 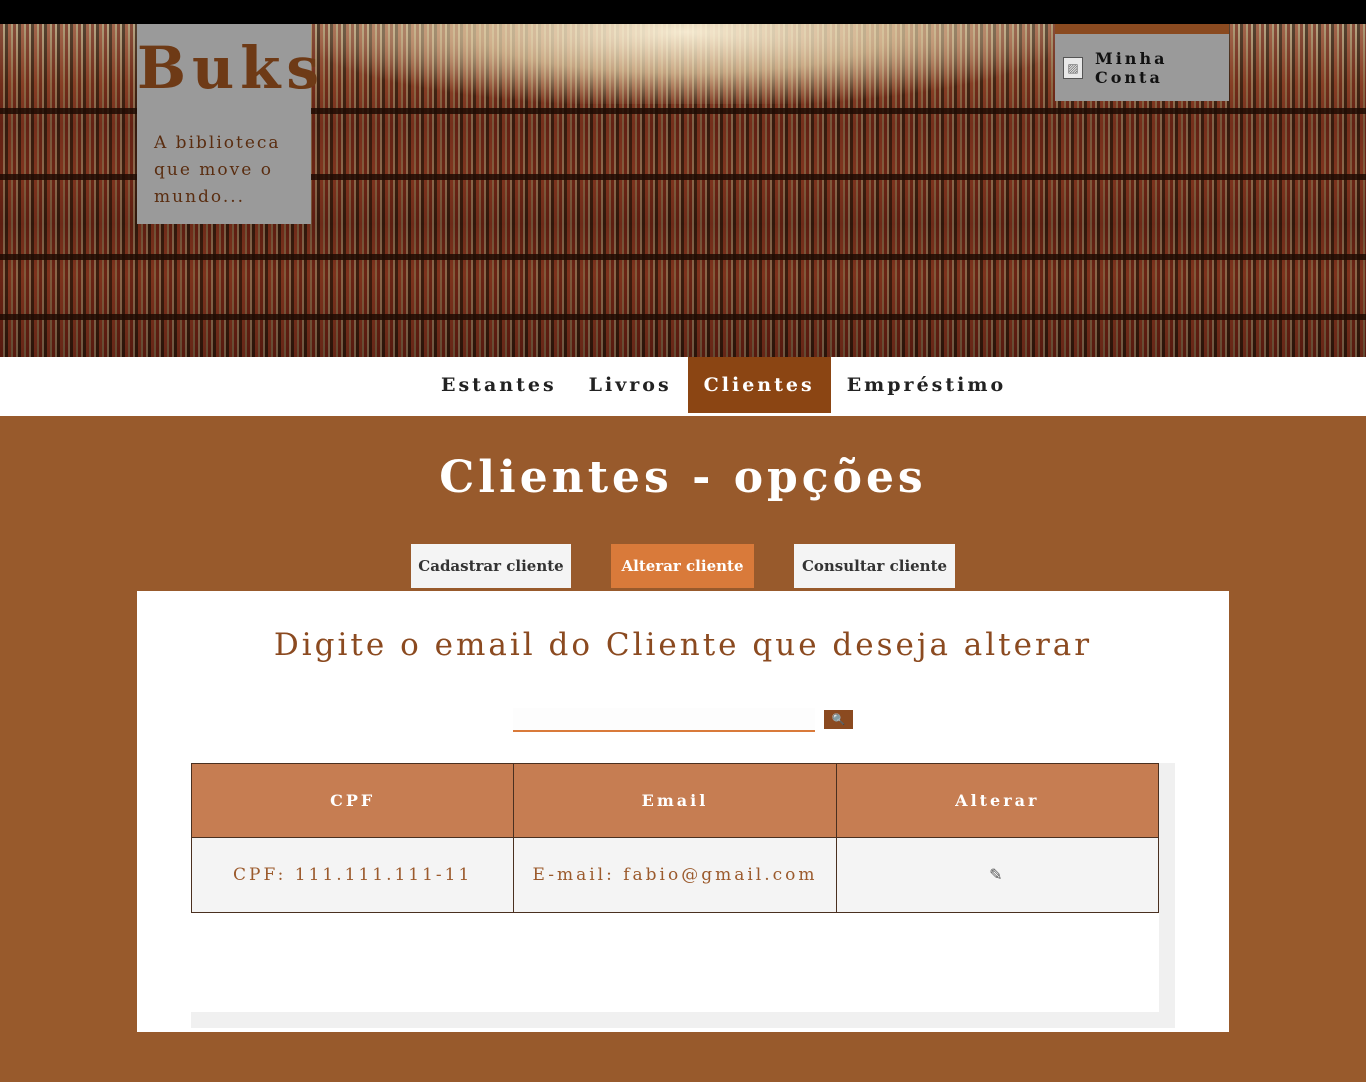 I want to click on my-account-button: ▨ Minha Conta, so click(x=1142, y=62).